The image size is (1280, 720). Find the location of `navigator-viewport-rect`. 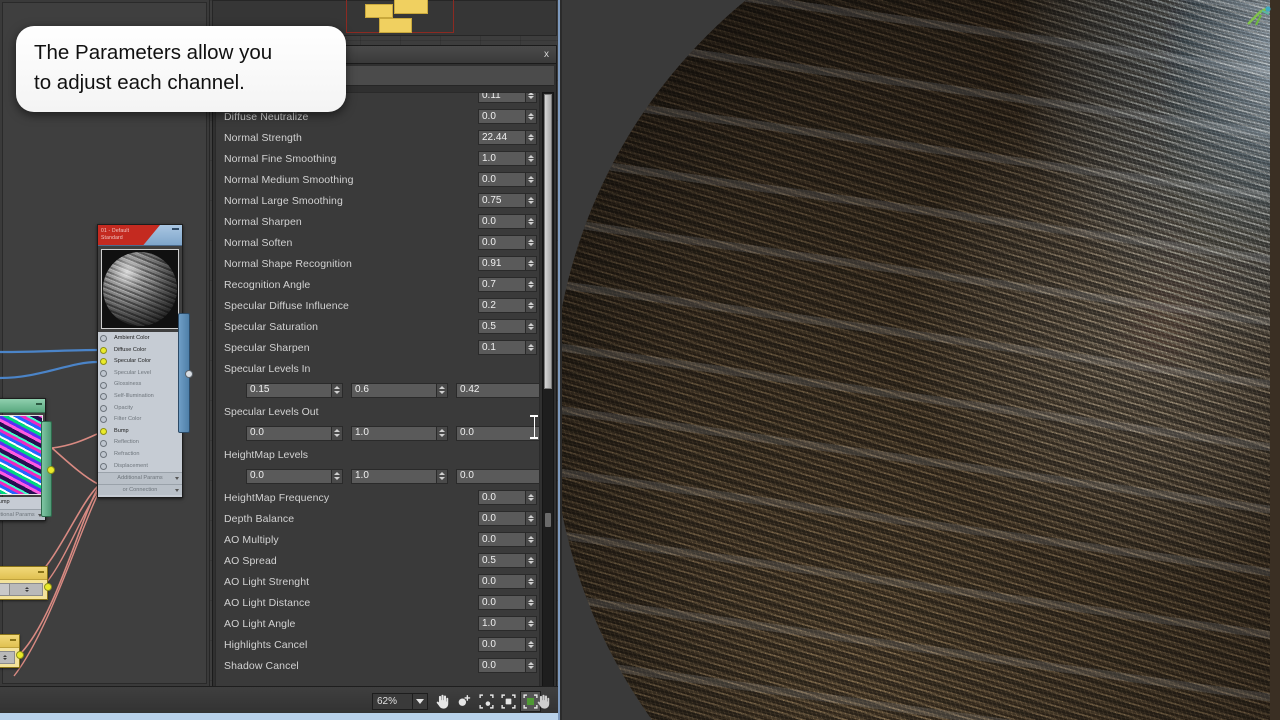

navigator-viewport-rect is located at coordinates (400, 16).